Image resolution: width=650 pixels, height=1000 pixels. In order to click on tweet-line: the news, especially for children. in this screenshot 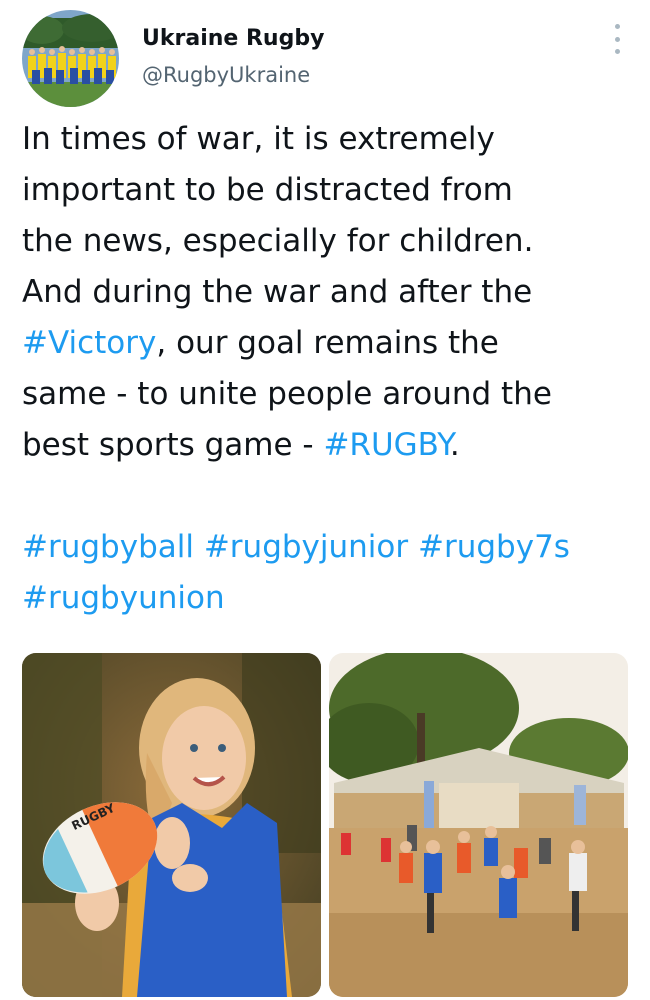, I will do `click(278, 241)`.